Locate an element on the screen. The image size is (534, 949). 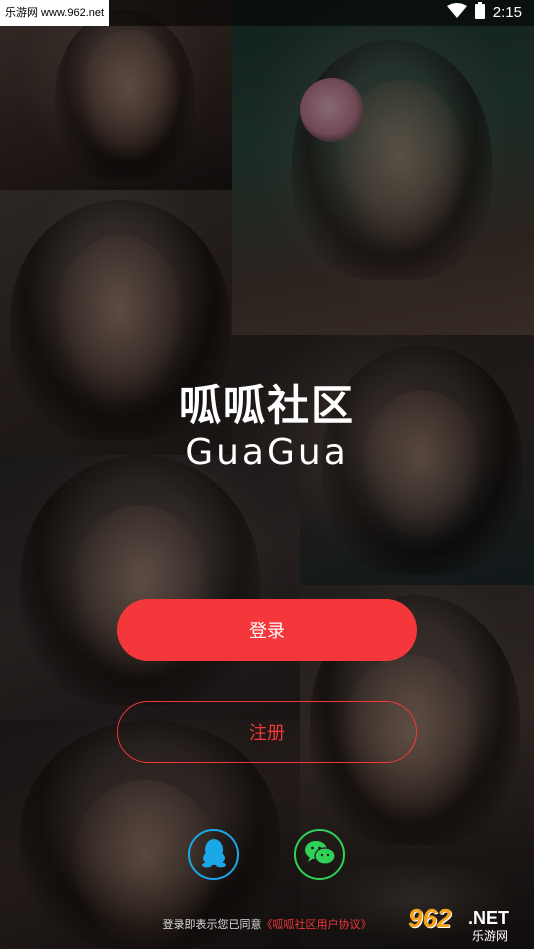
battery-icon is located at coordinates (479, 12).